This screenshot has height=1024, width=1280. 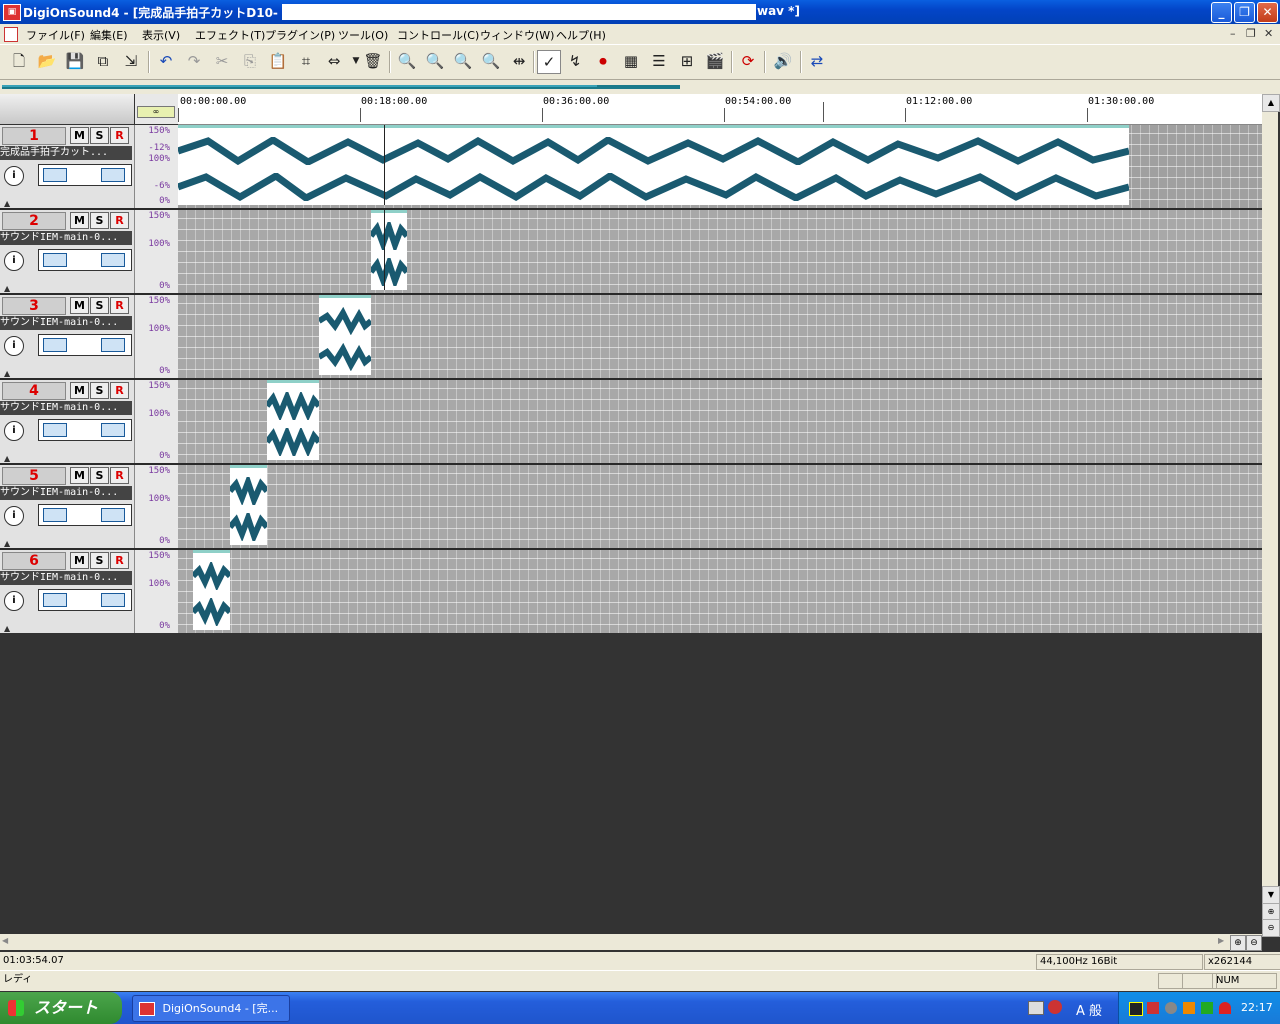 What do you see at coordinates (517, 35) in the screenshot?
I see `menu-window: ウィンドウ(W)` at bounding box center [517, 35].